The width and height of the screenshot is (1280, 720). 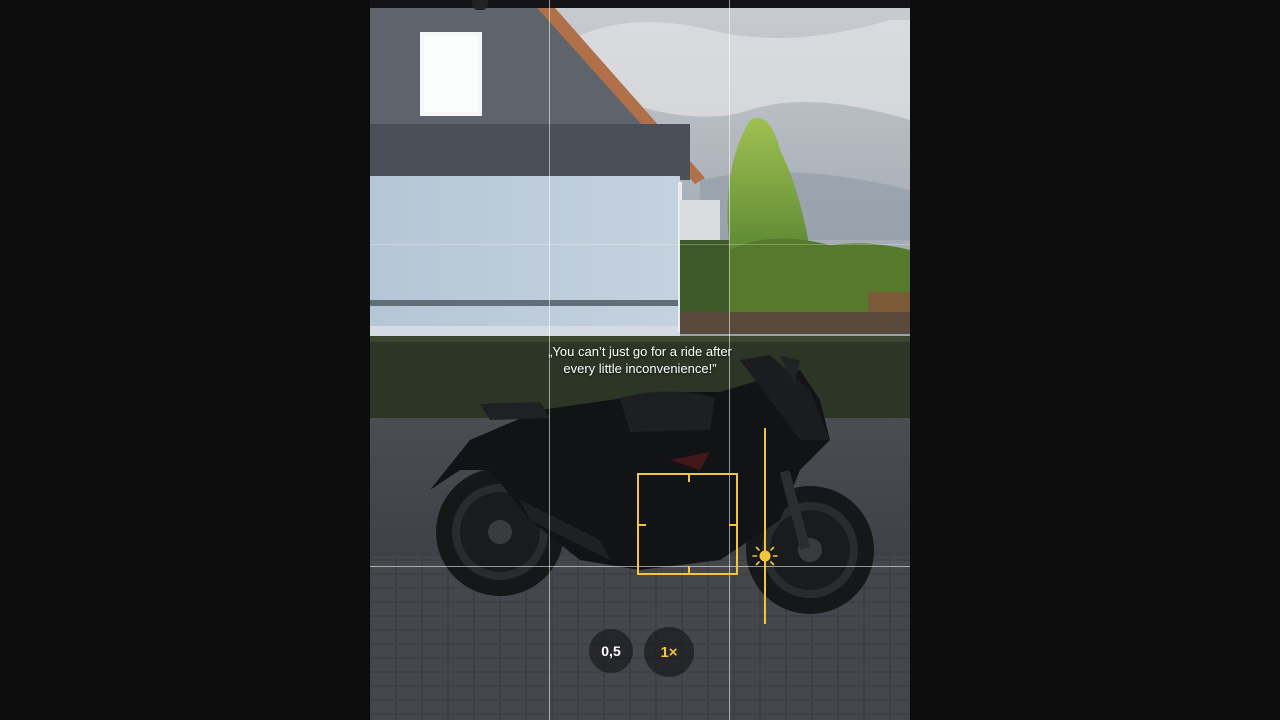 What do you see at coordinates (611, 651) in the screenshot?
I see `zoom-0-5-button: 0,5` at bounding box center [611, 651].